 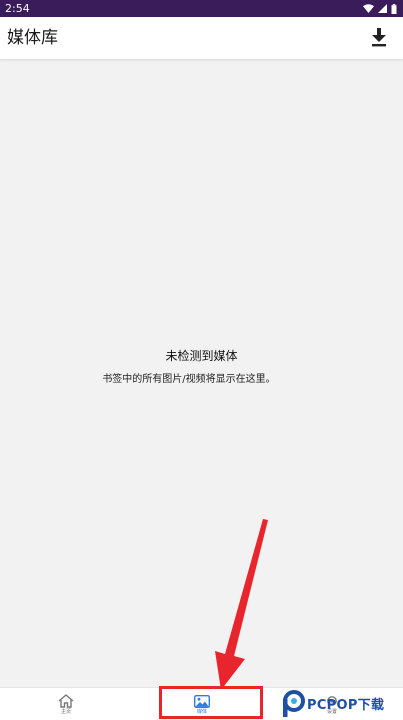 What do you see at coordinates (201, 356) in the screenshot?
I see `empty-state-title: 未检测到媒体` at bounding box center [201, 356].